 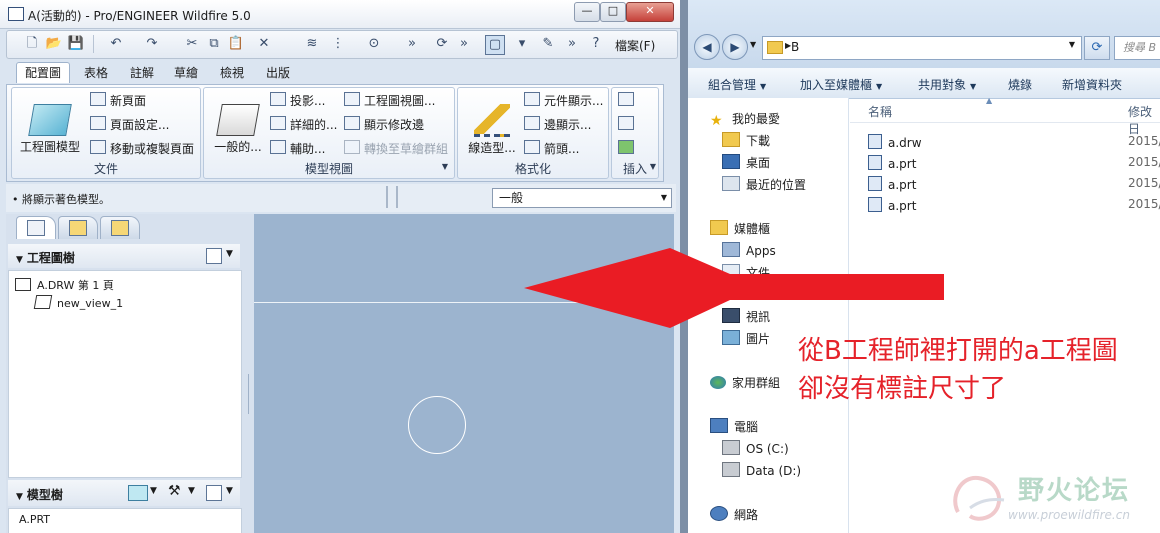 What do you see at coordinates (392, 197) in the screenshot?
I see `splitter-grip` at bounding box center [392, 197].